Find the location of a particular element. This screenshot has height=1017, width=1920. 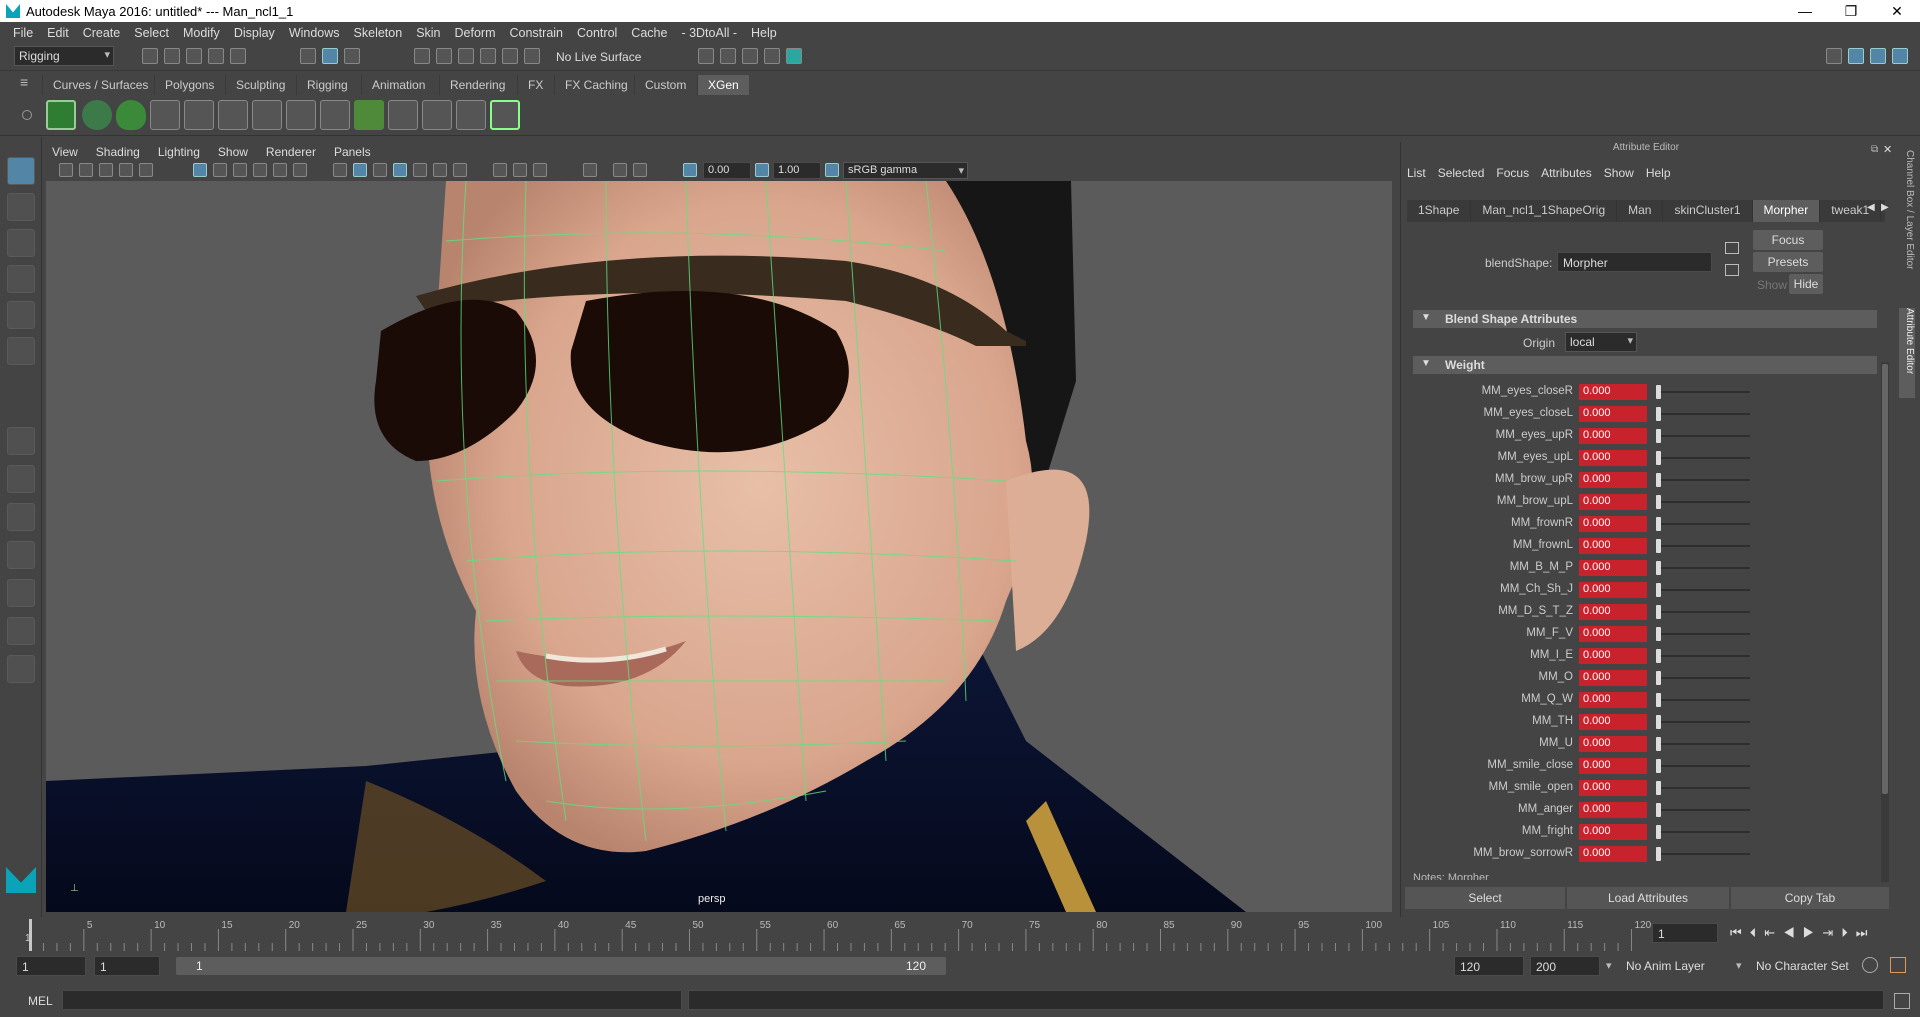

menu-constrain: Constrain is located at coordinates (537, 33).